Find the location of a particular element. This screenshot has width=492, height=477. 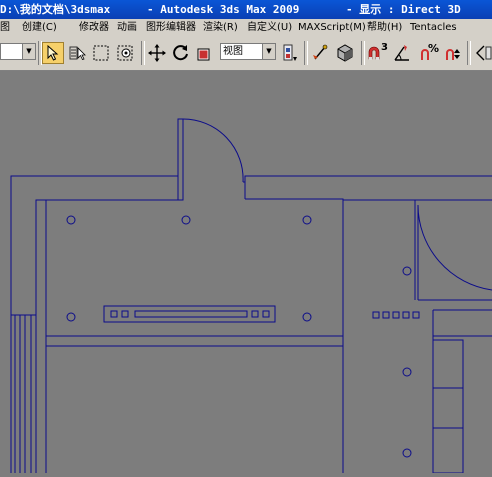

inner-wall-right is located at coordinates (368, 199).